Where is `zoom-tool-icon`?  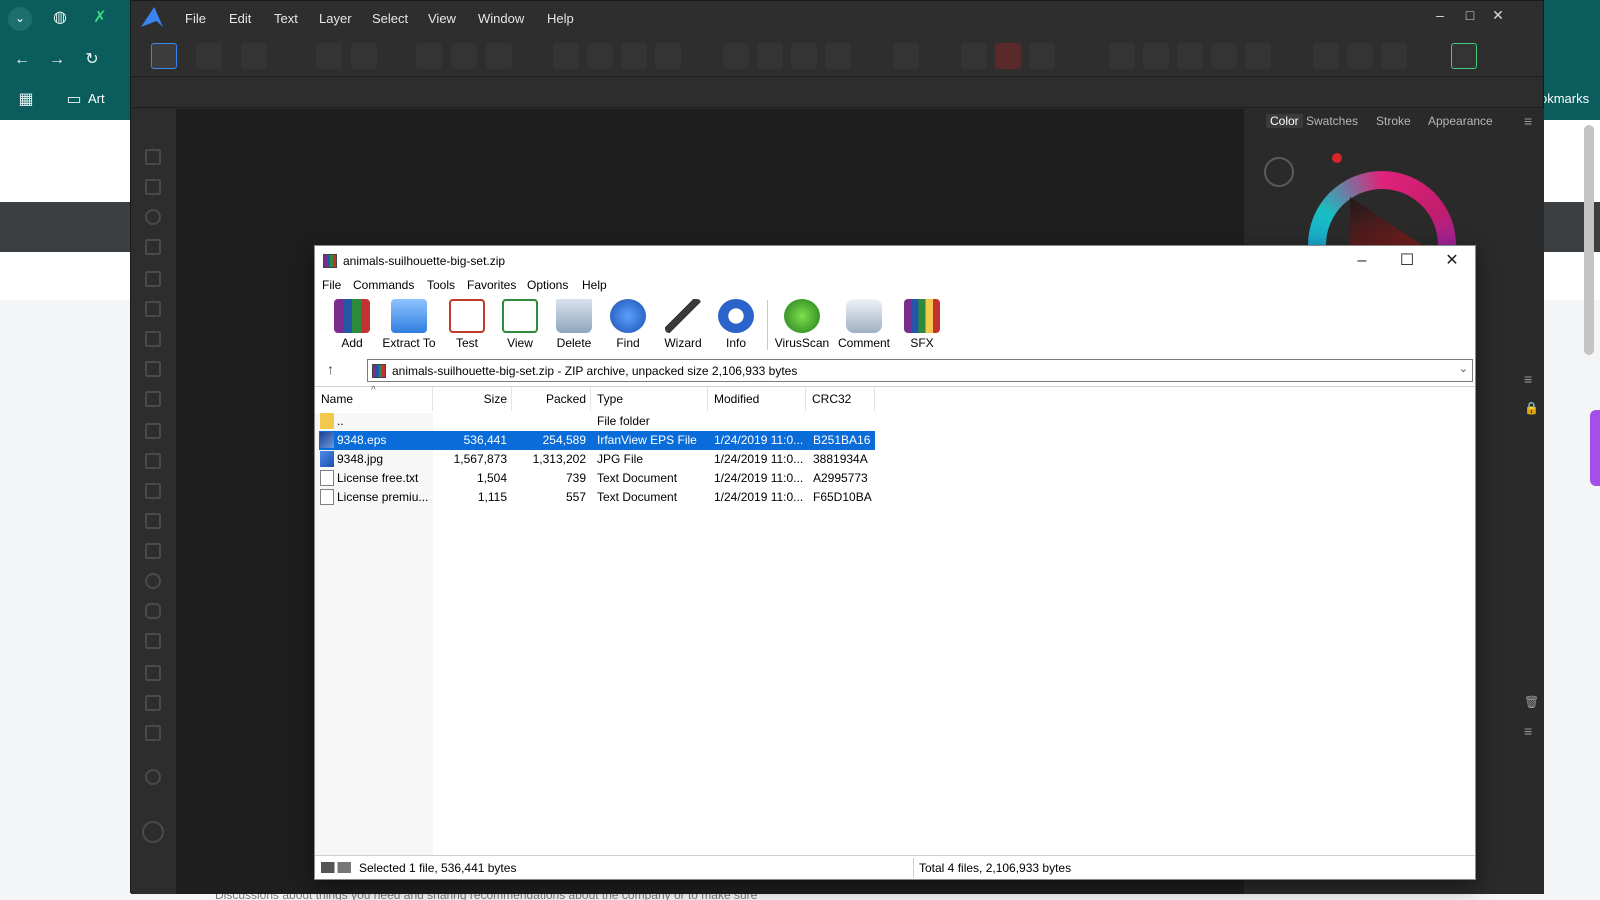
zoom-tool-icon is located at coordinates (153, 777).